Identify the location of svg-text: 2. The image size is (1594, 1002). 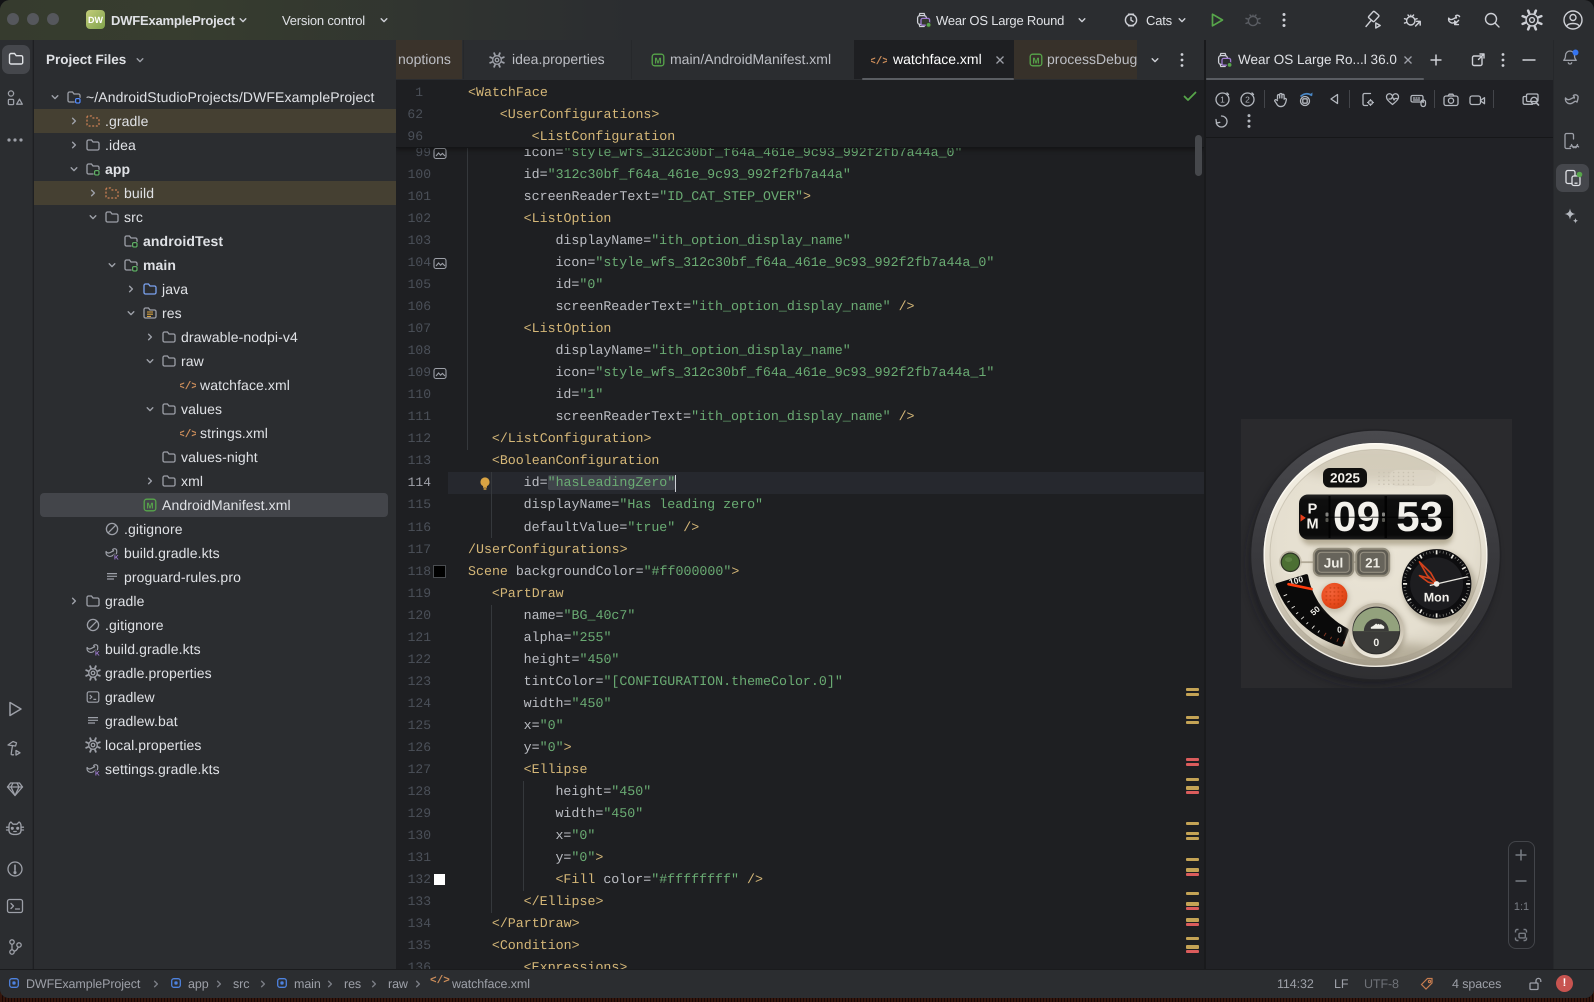
(1247, 100).